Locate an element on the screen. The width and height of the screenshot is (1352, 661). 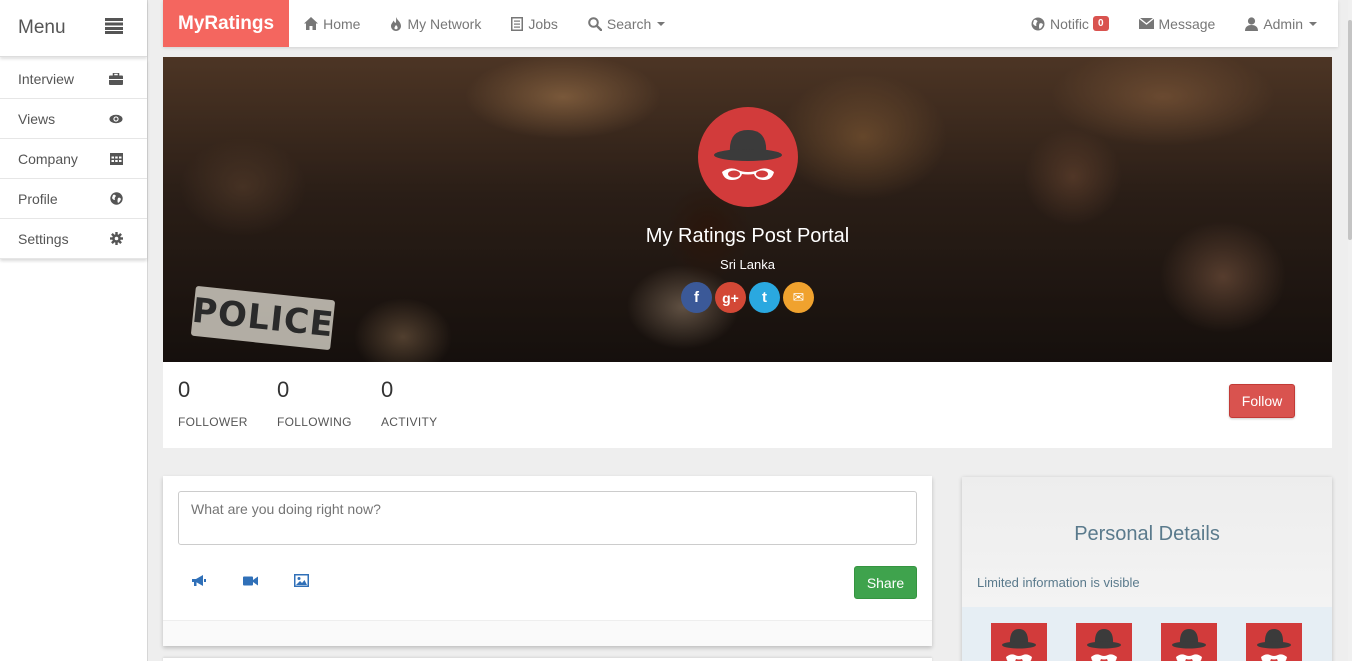
sidebar-item-label: Profile is located at coordinates (38, 198).